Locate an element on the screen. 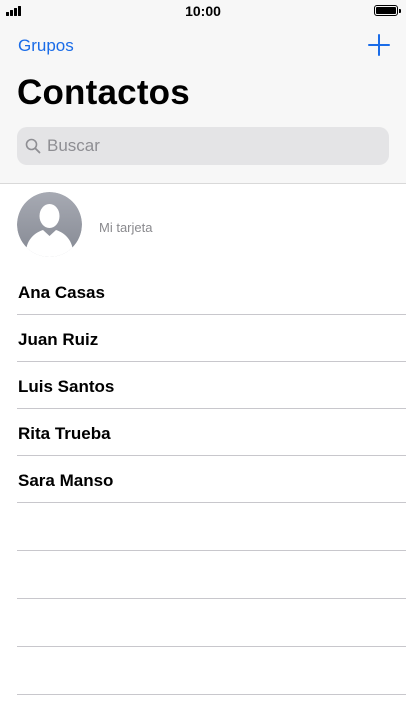 This screenshot has height=722, width=406. contact-name: Rita Trueba is located at coordinates (64, 433).